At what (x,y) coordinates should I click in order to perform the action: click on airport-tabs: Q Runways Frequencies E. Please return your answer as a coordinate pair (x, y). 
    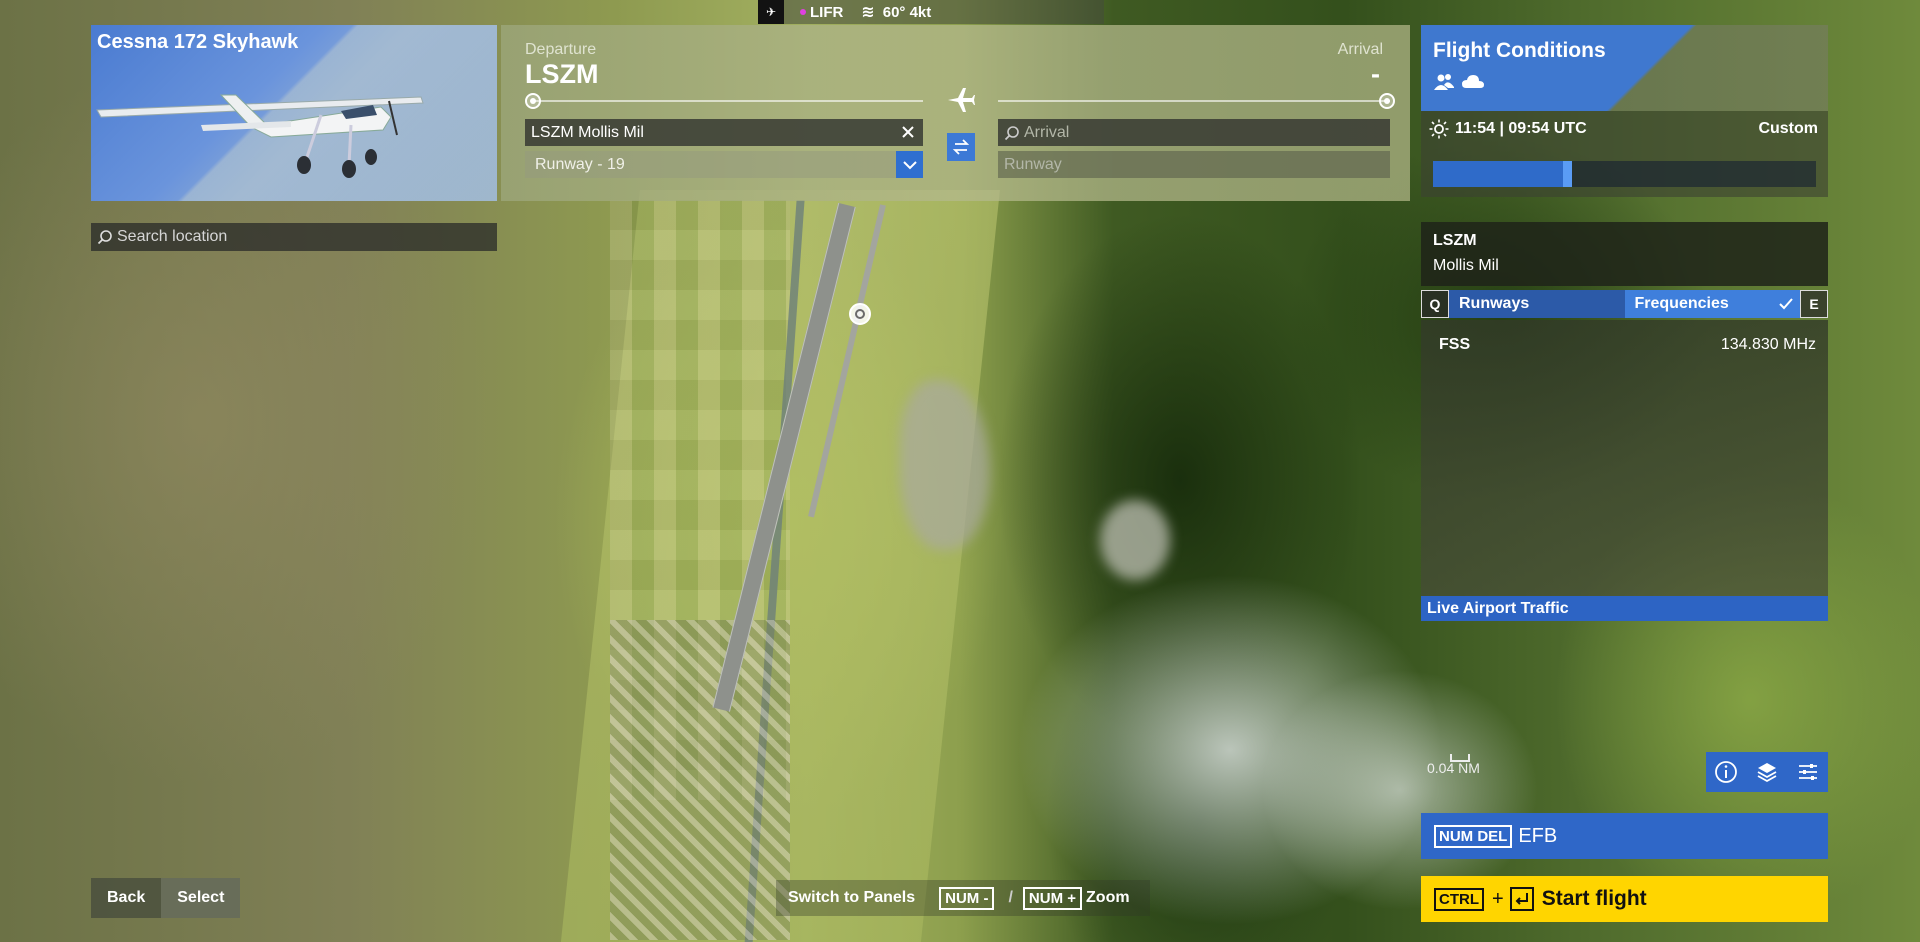
    Looking at the image, I should click on (1624, 304).